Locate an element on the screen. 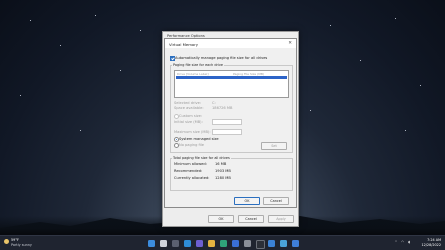 The width and height of the screenshot is (445, 250). photos-icon is located at coordinates (283, 243).